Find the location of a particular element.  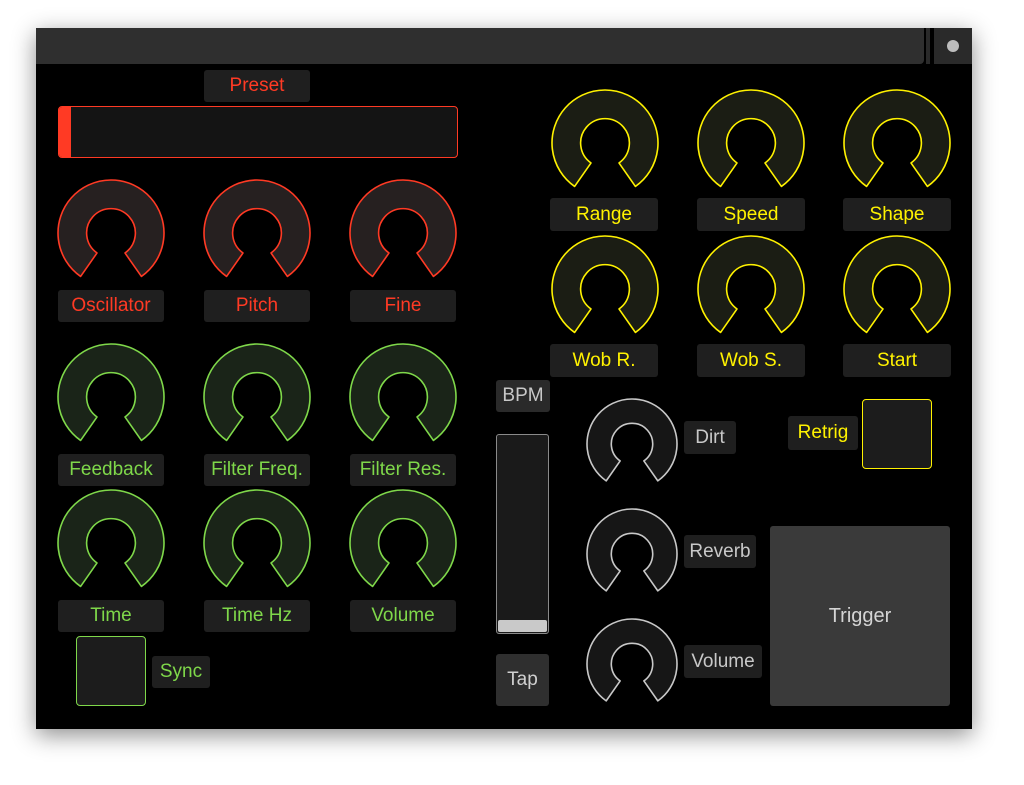

knob-label-time: Time is located at coordinates (111, 616).